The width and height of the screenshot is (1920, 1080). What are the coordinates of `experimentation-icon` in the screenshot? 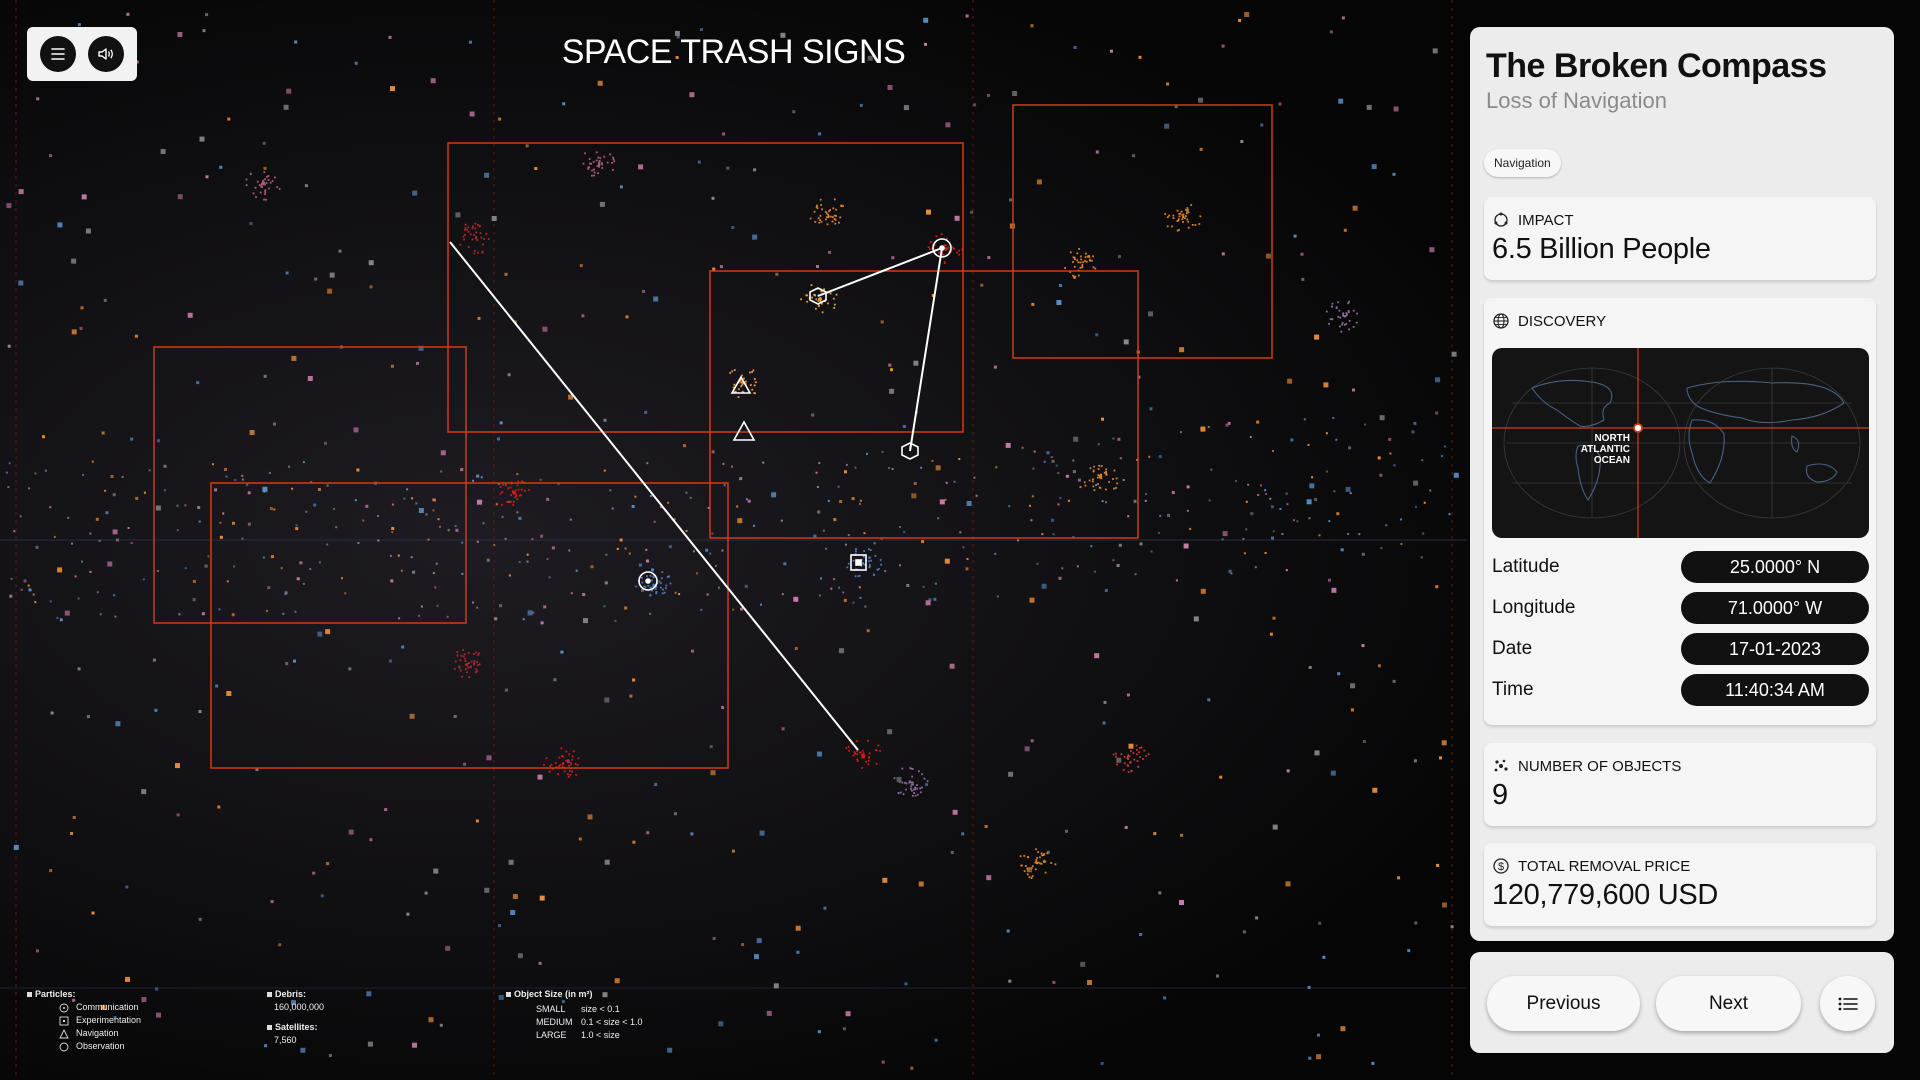 It's located at (64, 1020).